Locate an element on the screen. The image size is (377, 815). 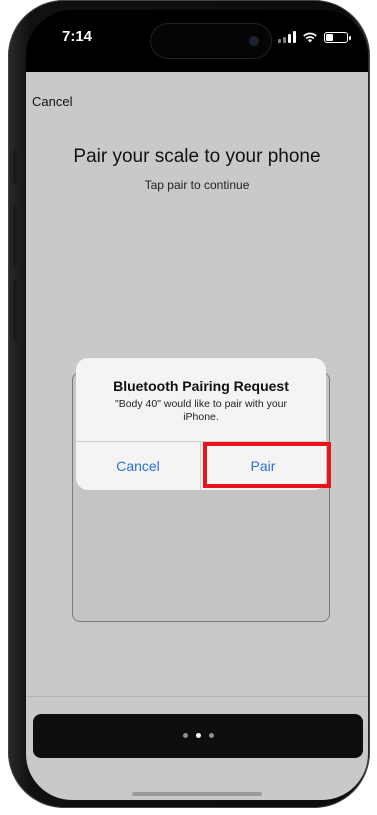
pair-highlight-box is located at coordinates (267, 465).